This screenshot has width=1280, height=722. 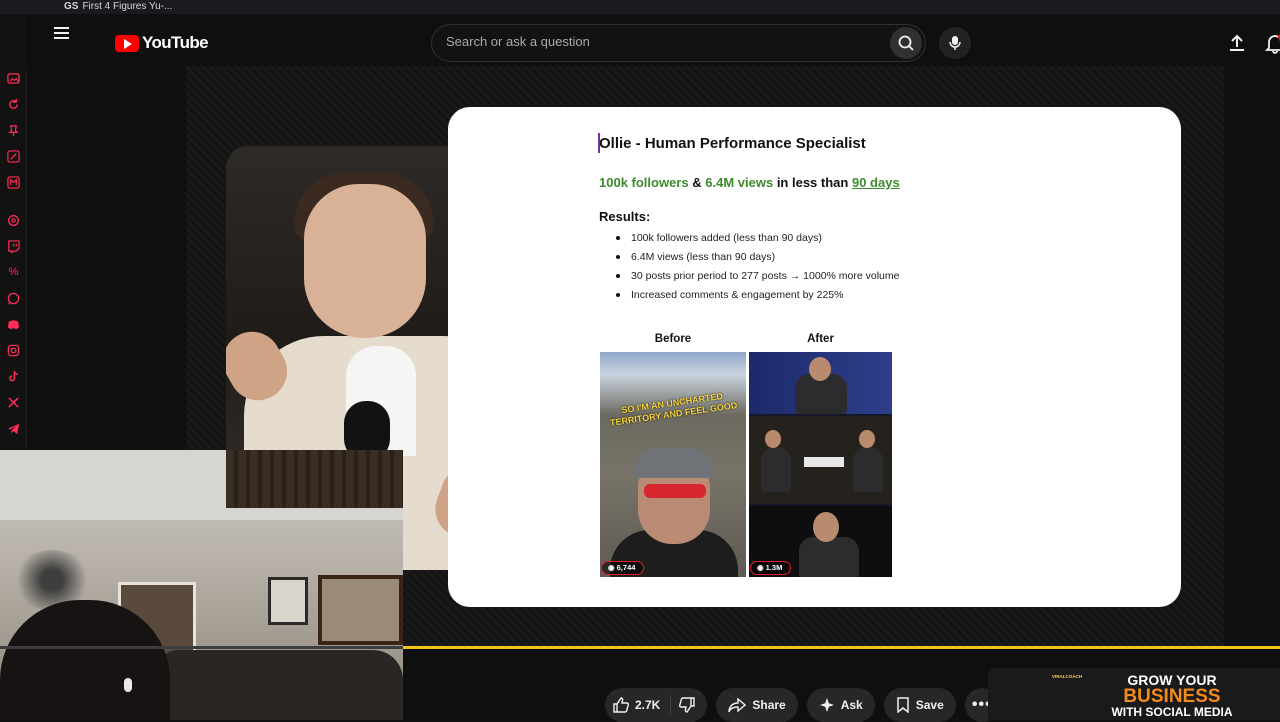 I want to click on pin-icon, so click(x=13, y=130).